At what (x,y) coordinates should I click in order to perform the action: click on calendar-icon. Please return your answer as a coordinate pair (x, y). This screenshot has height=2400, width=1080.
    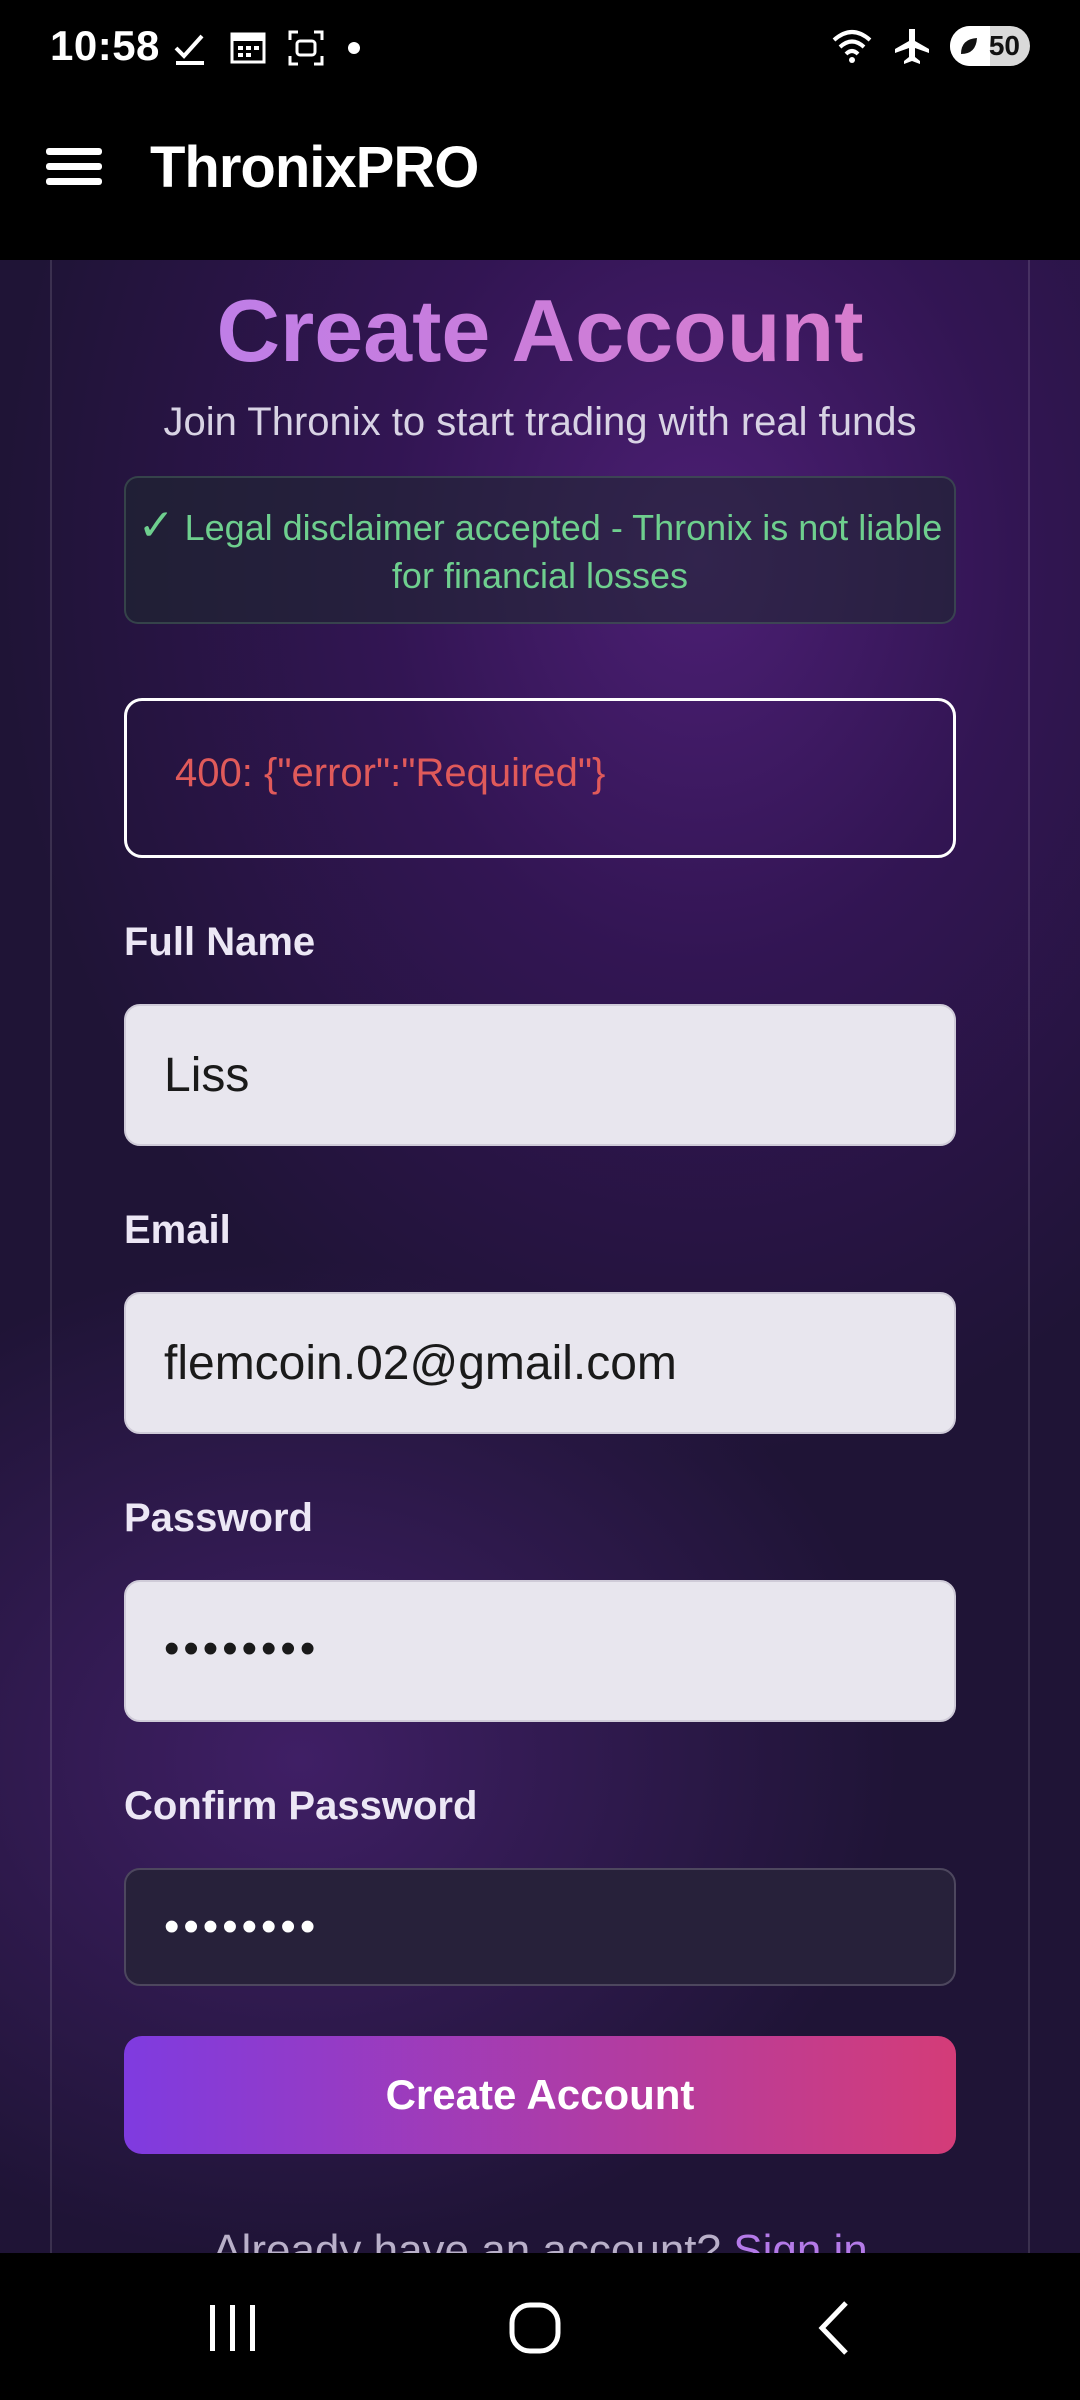
    Looking at the image, I should click on (248, 48).